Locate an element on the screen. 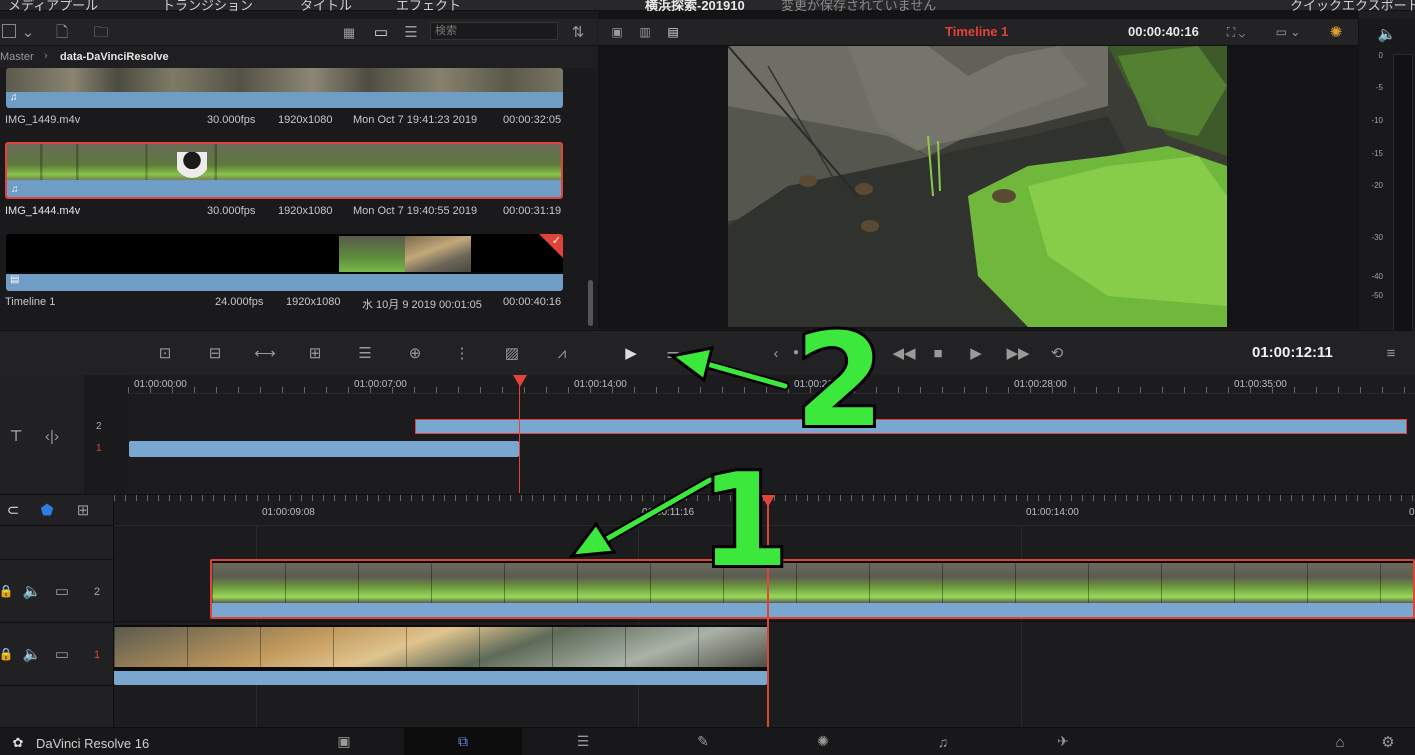 This screenshot has height=755, width=1415. loop-icon: ⟲ is located at coordinates (1057, 353).